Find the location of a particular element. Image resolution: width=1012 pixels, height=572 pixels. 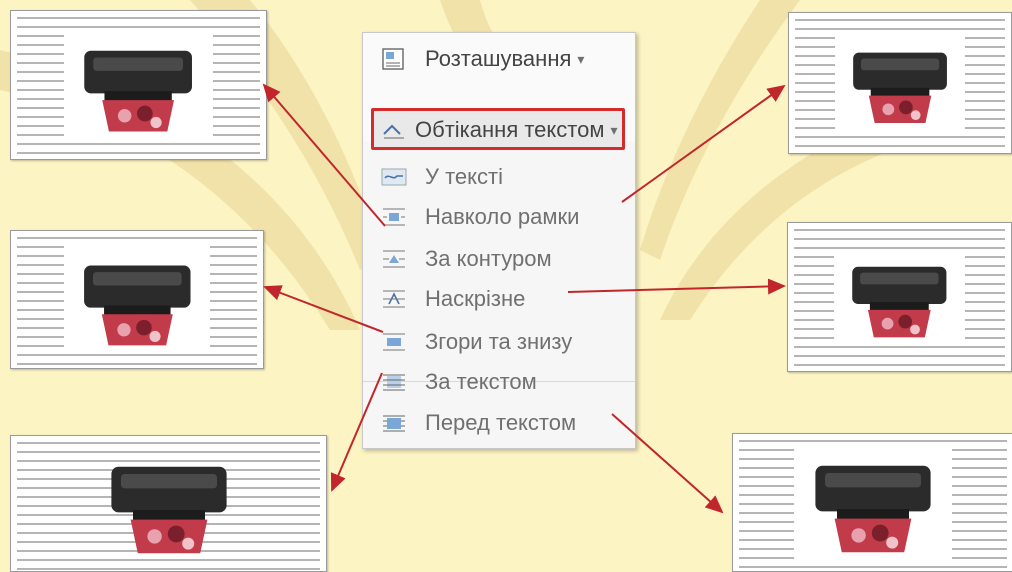

menu-item-label: Згори та знизу is located at coordinates (499, 341).